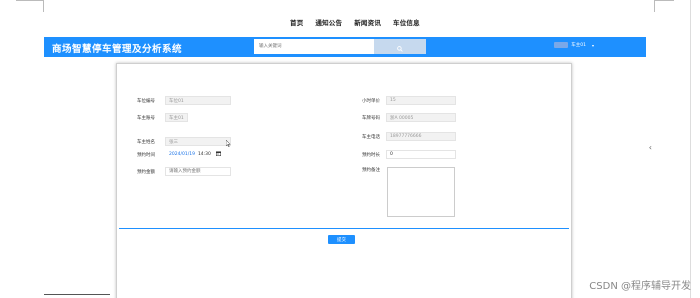  I want to click on avatar, so click(561, 45).